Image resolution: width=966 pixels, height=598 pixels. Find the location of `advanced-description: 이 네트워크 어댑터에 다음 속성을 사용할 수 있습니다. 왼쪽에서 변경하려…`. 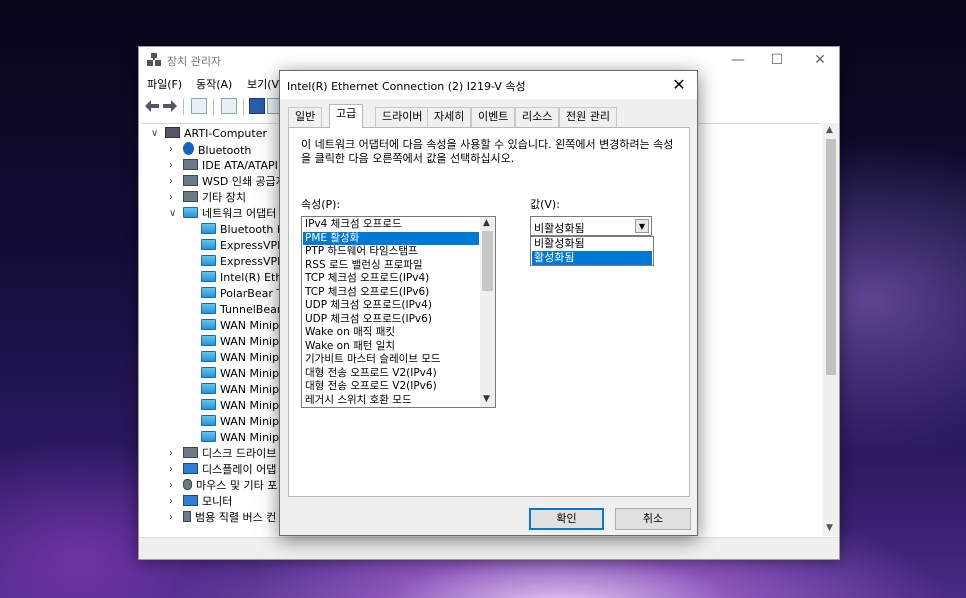

advanced-description: 이 네트워크 어댑터에 다음 속성을 사용할 수 있습니다. 왼쪽에서 변경하려… is located at coordinates (487, 151).